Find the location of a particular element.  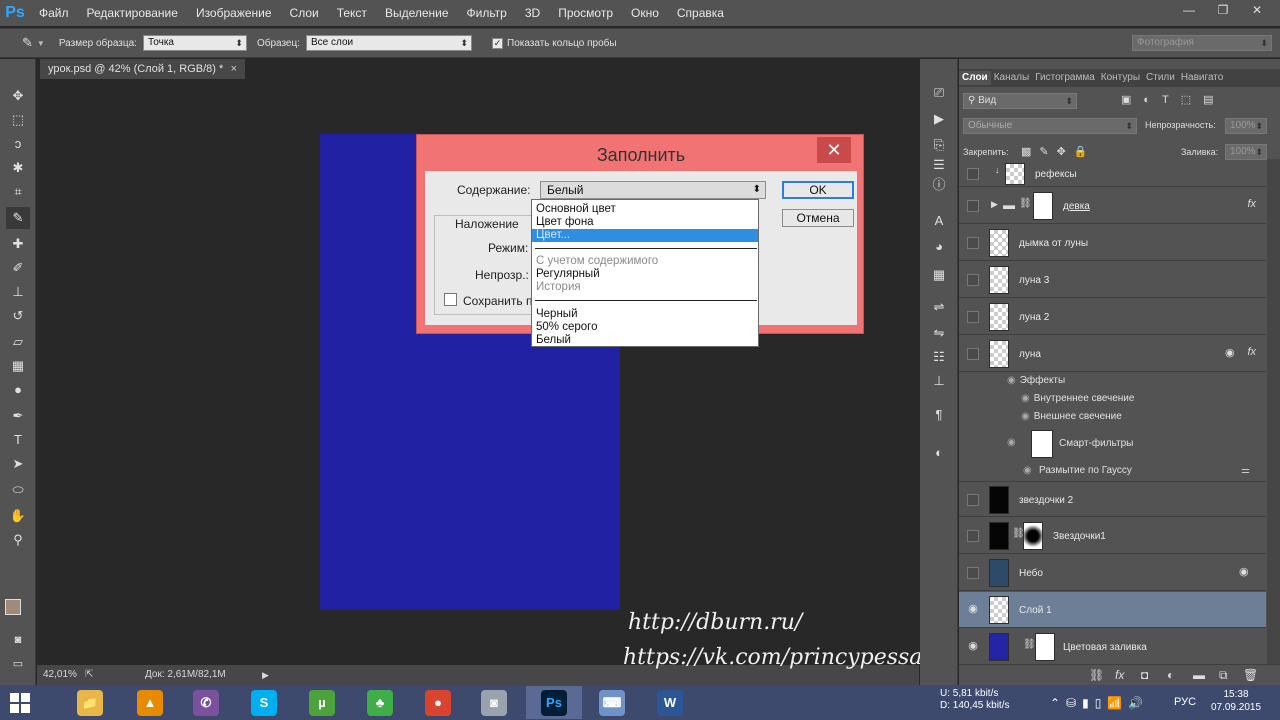

taskbar-explorer: 📁 is located at coordinates (90, 702).